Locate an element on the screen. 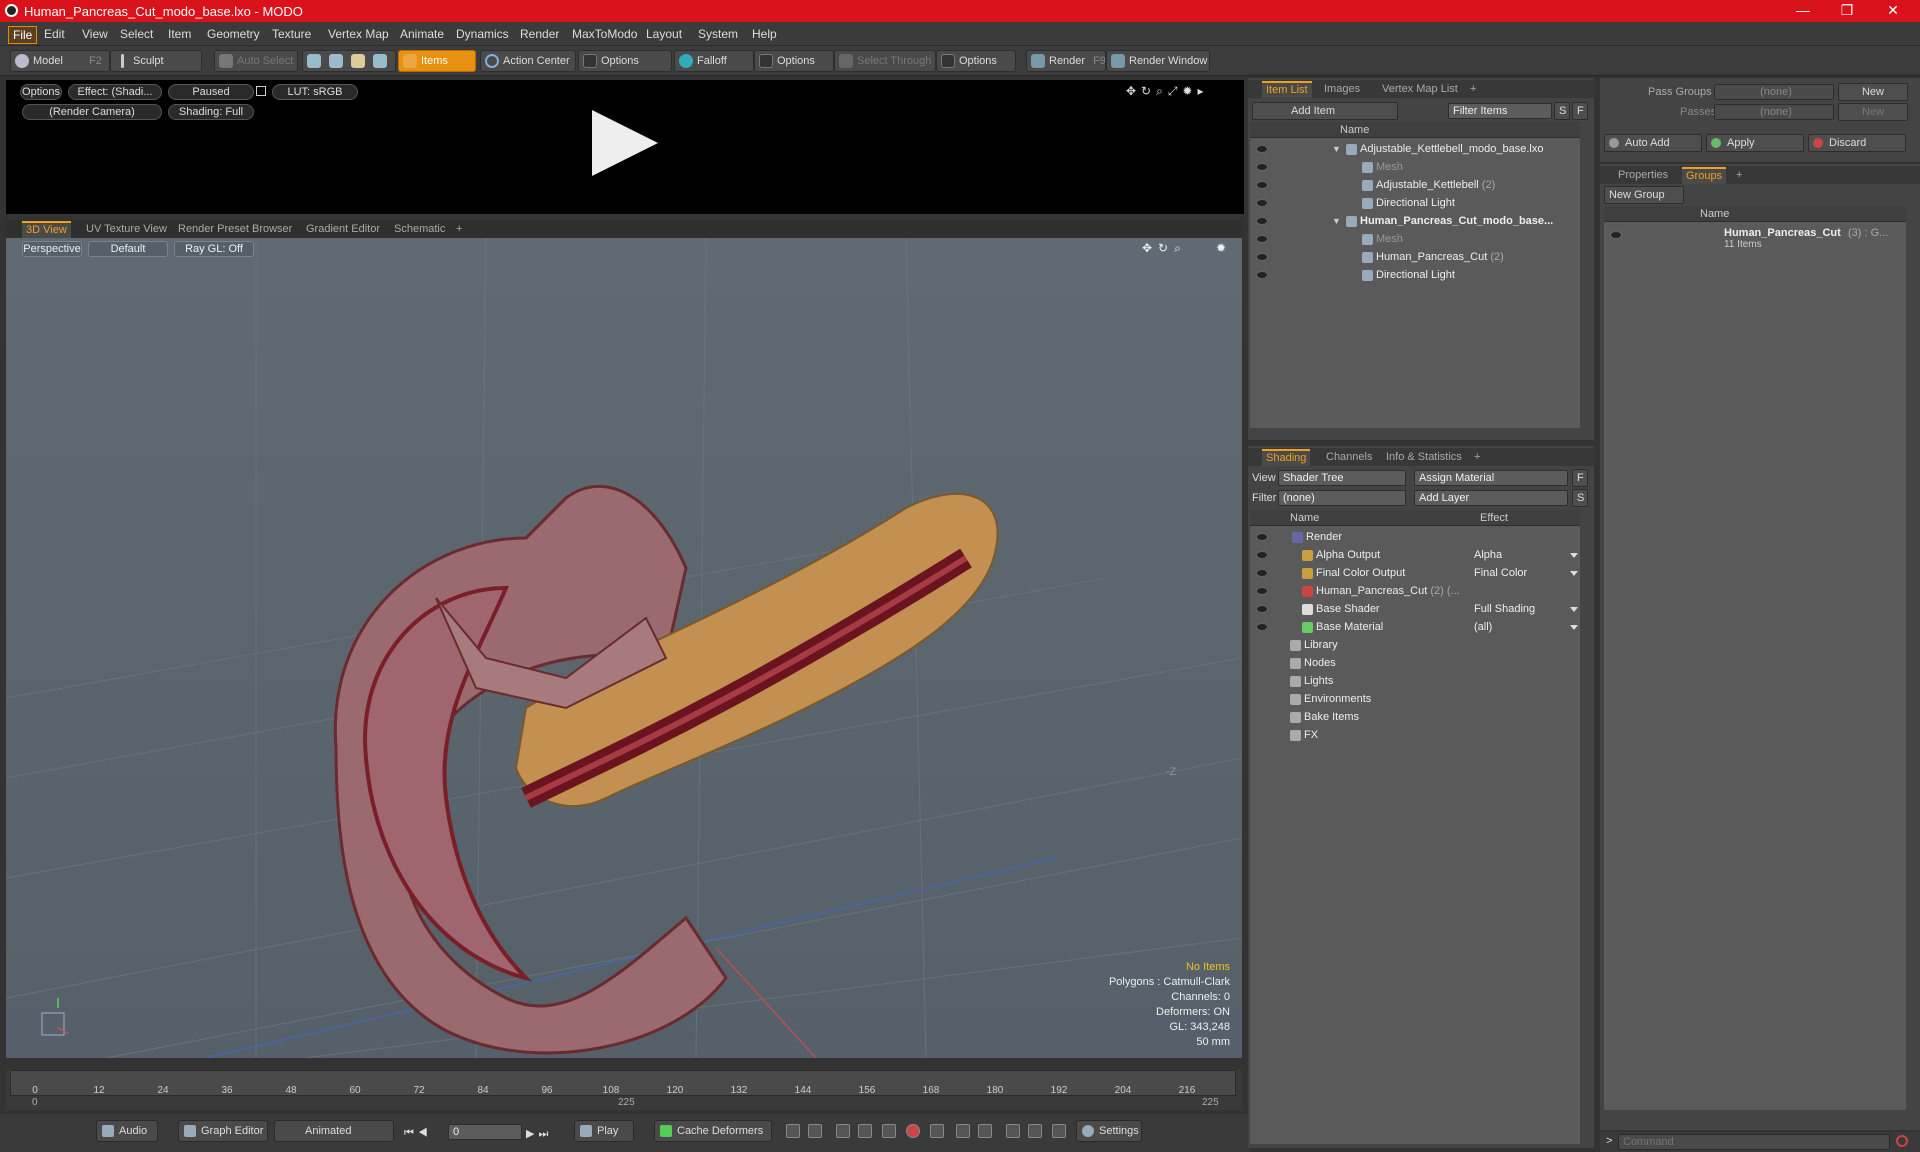  minimize-button: — is located at coordinates (1803, 11).